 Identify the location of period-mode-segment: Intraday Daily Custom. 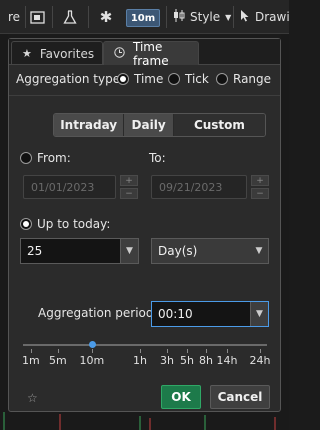
(159, 125).